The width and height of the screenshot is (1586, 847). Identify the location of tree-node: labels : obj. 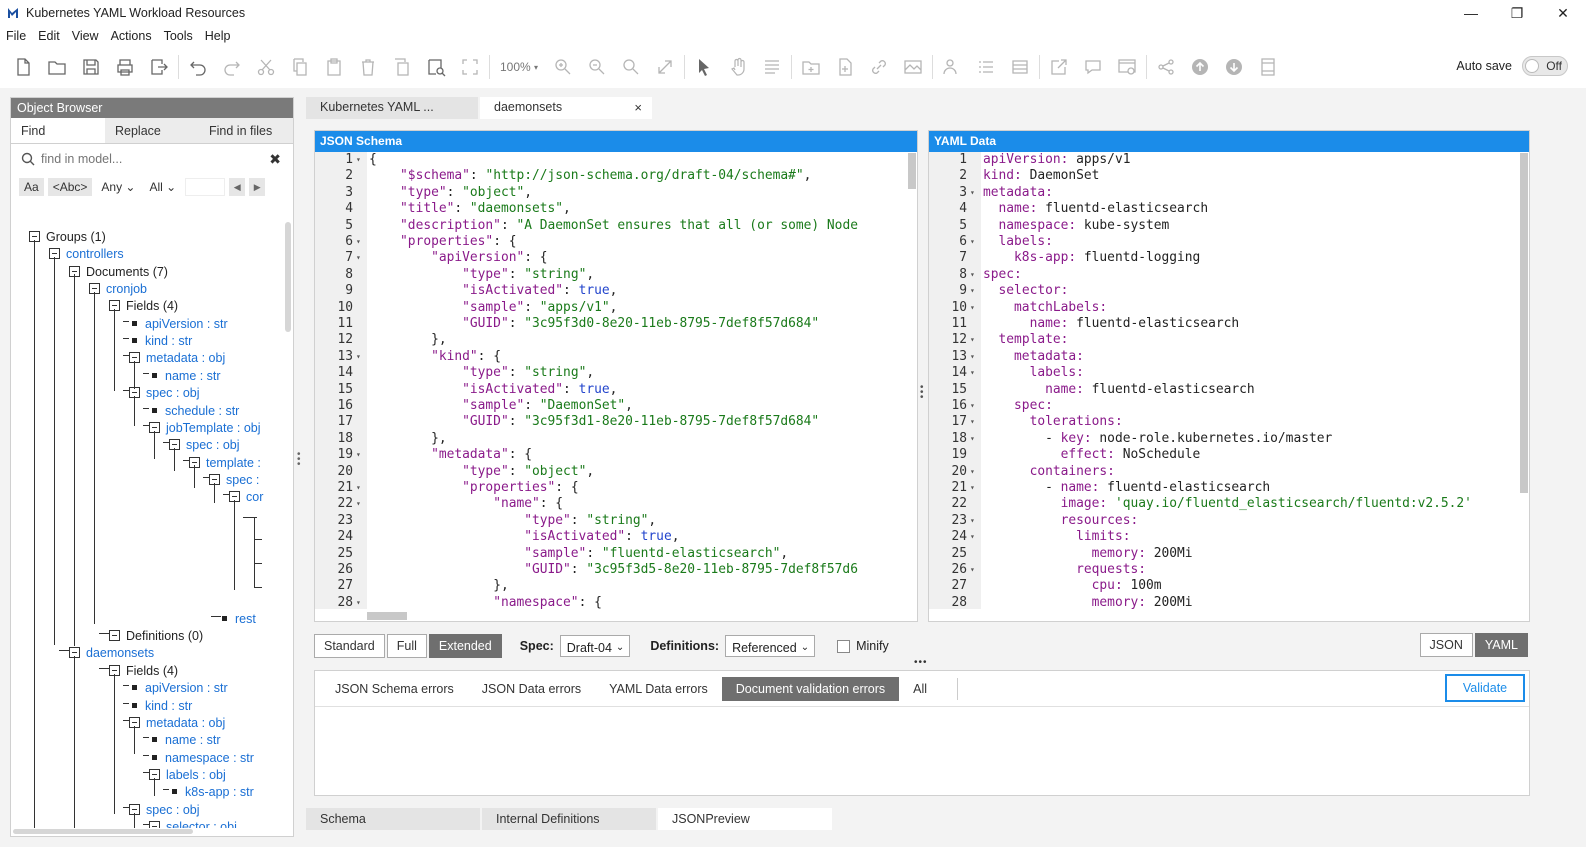
(187, 774).